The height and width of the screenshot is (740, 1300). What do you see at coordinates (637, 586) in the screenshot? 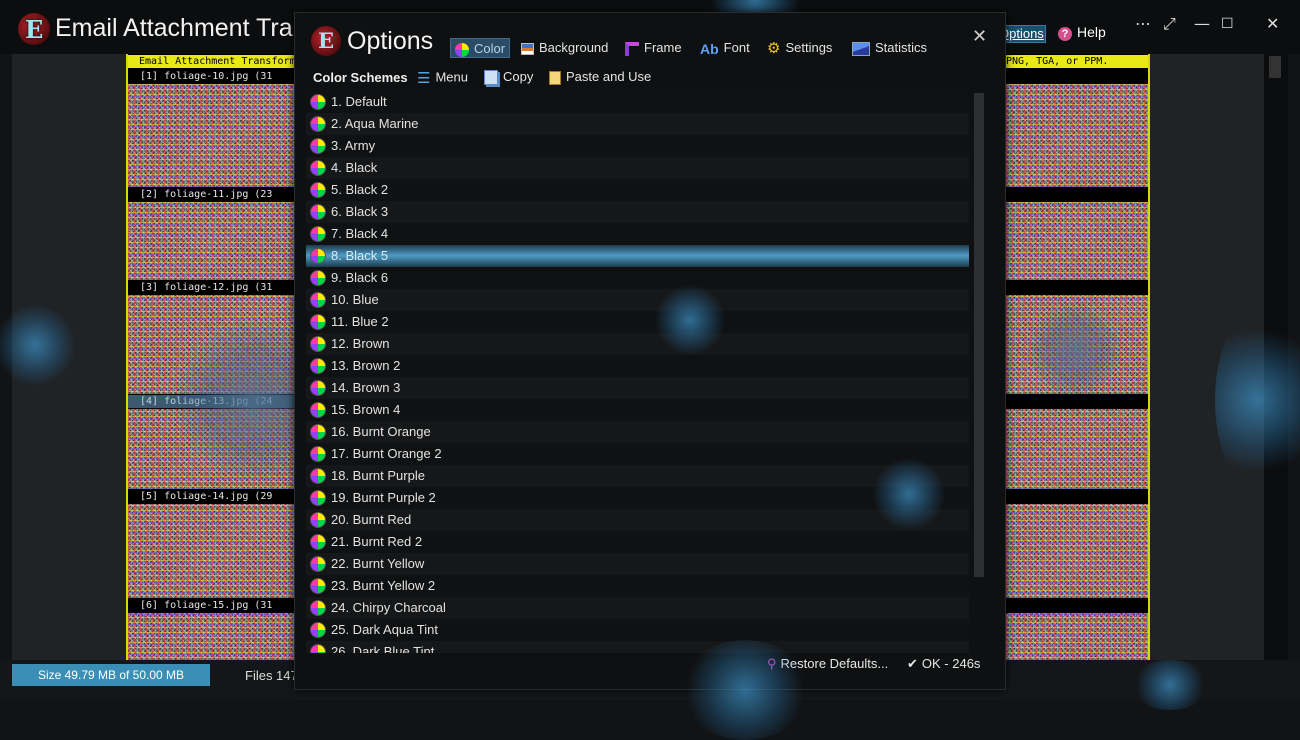
I see `list-item: 23. Burnt Yellow 2` at bounding box center [637, 586].